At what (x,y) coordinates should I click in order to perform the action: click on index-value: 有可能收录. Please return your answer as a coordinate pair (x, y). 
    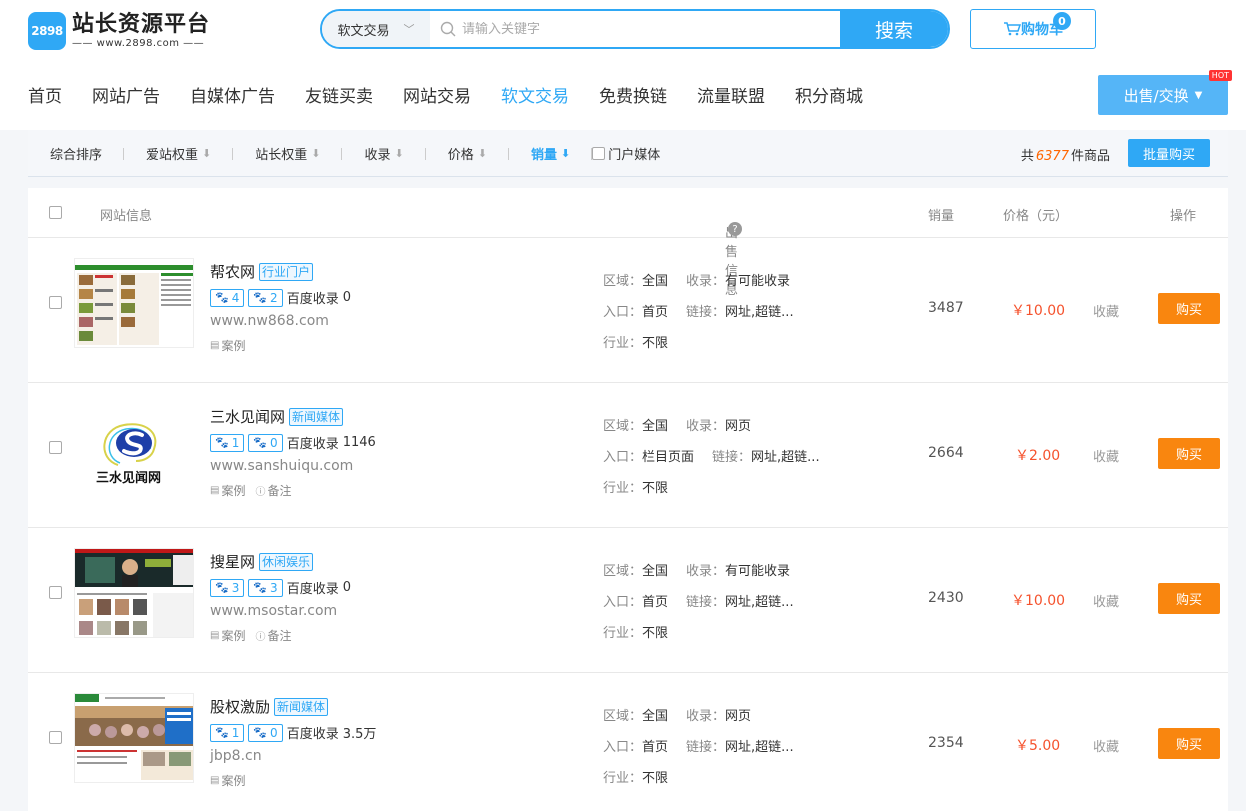
    Looking at the image, I should click on (758, 281).